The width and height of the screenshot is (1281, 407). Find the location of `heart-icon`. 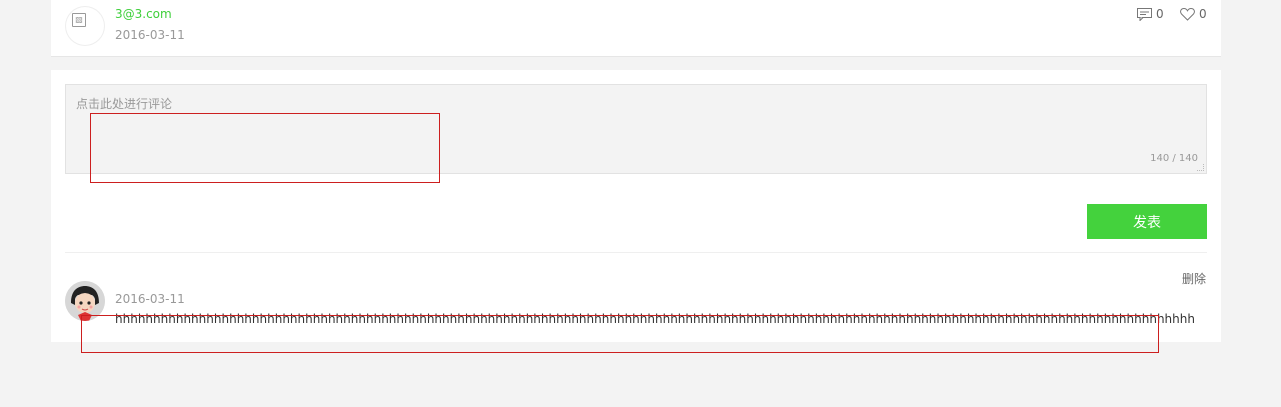

heart-icon is located at coordinates (1187, 14).